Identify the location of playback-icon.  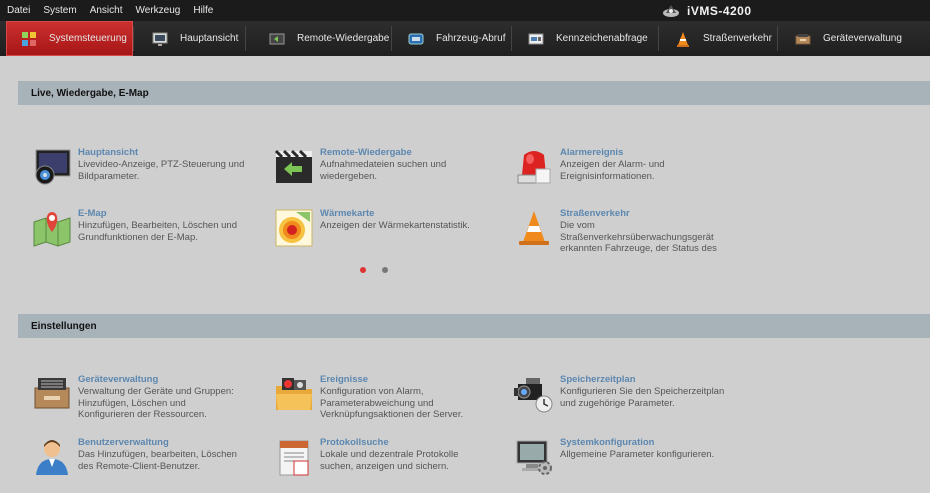
(277, 38).